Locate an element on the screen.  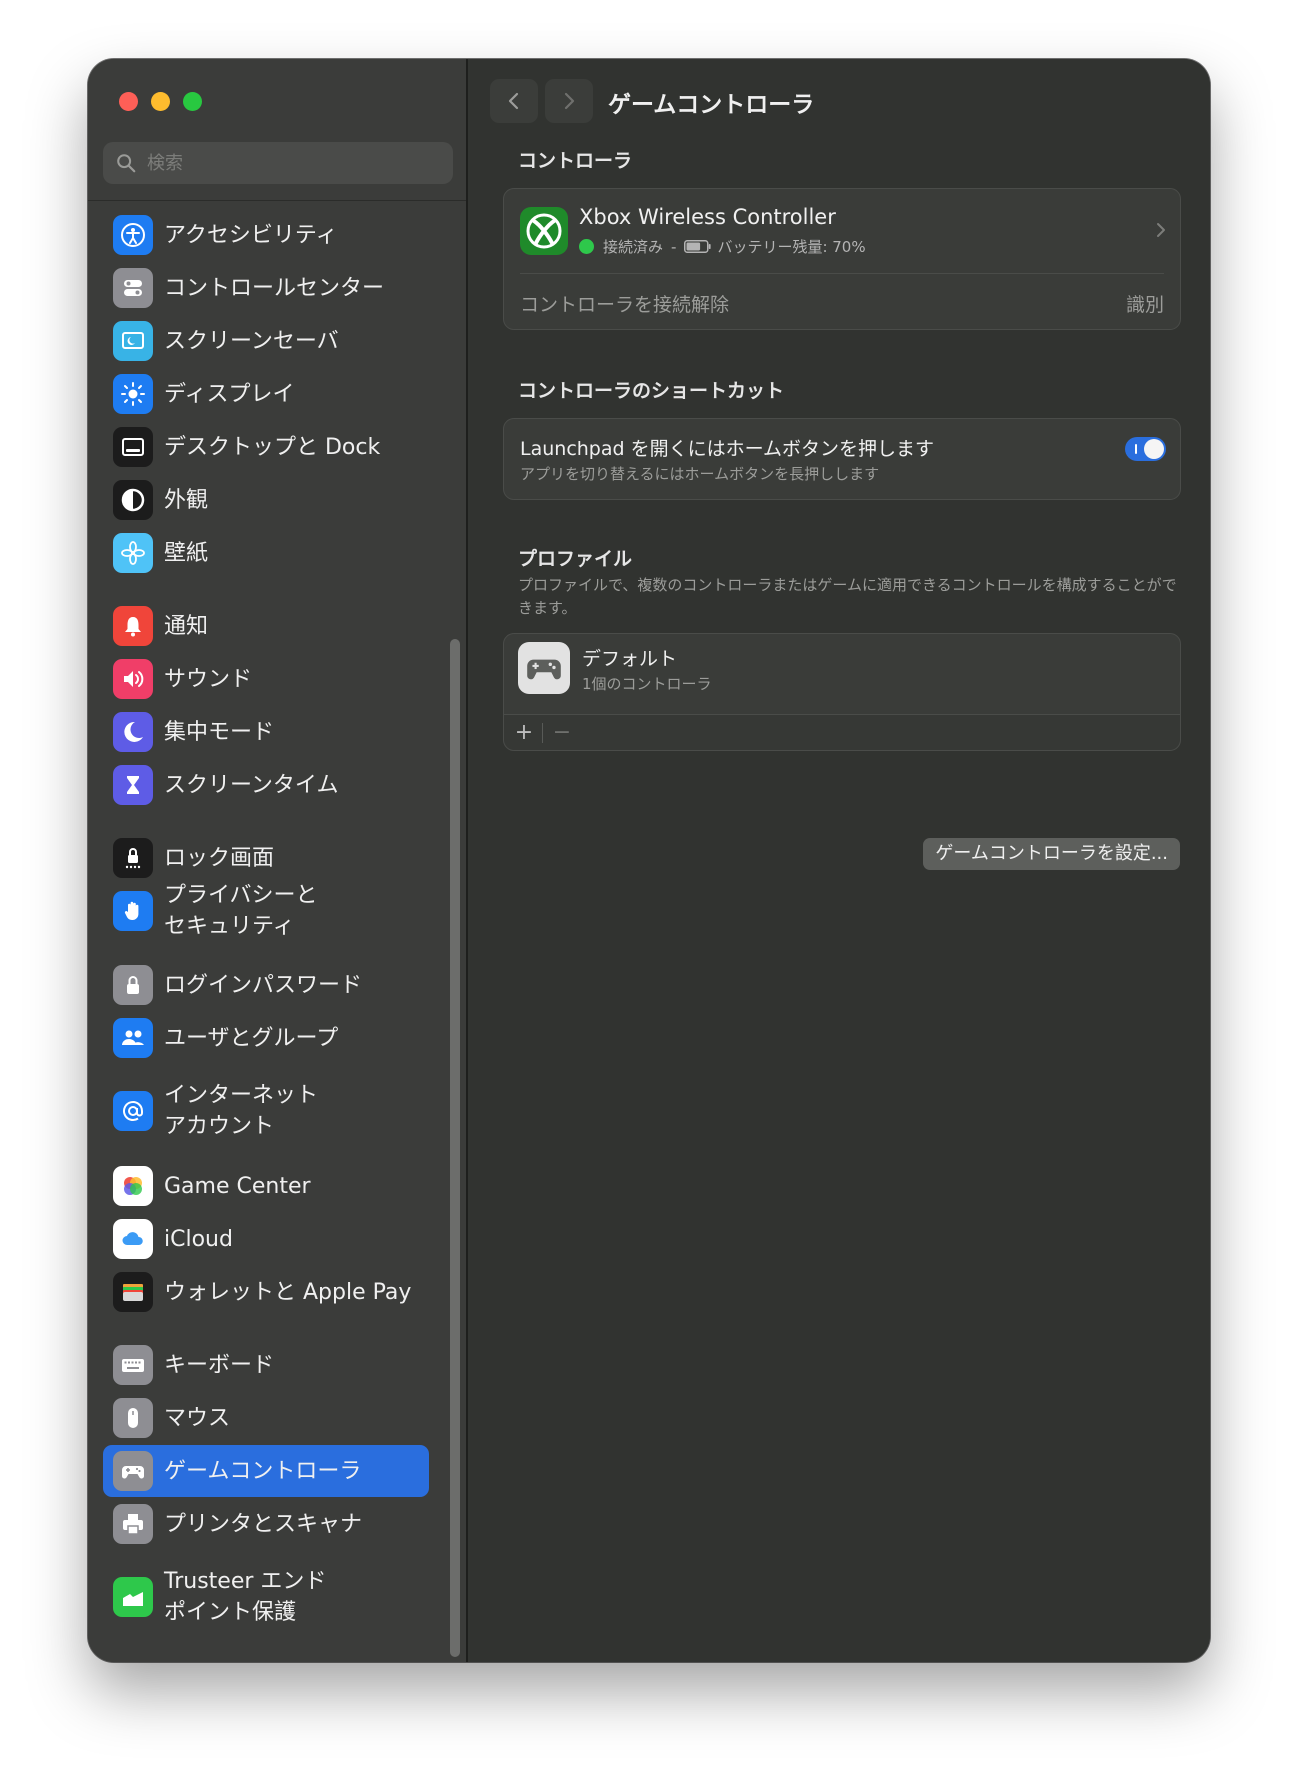
sidebar-item-internet-accounts: インターネット アカウント is located at coordinates (266, 1111).